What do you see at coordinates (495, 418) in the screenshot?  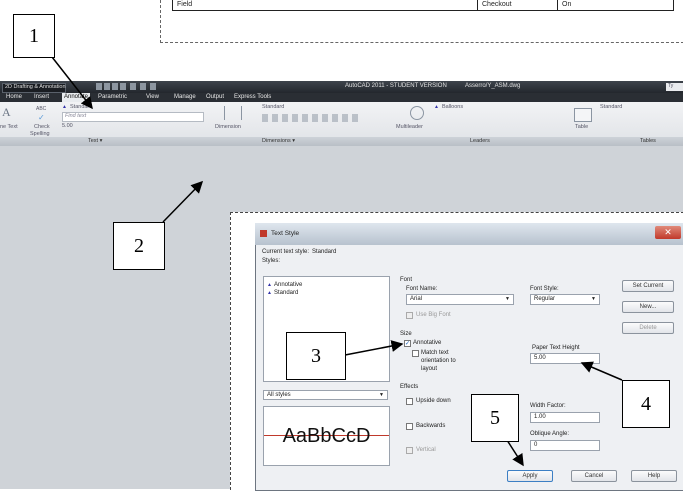 I see `callout-5: 5` at bounding box center [495, 418].